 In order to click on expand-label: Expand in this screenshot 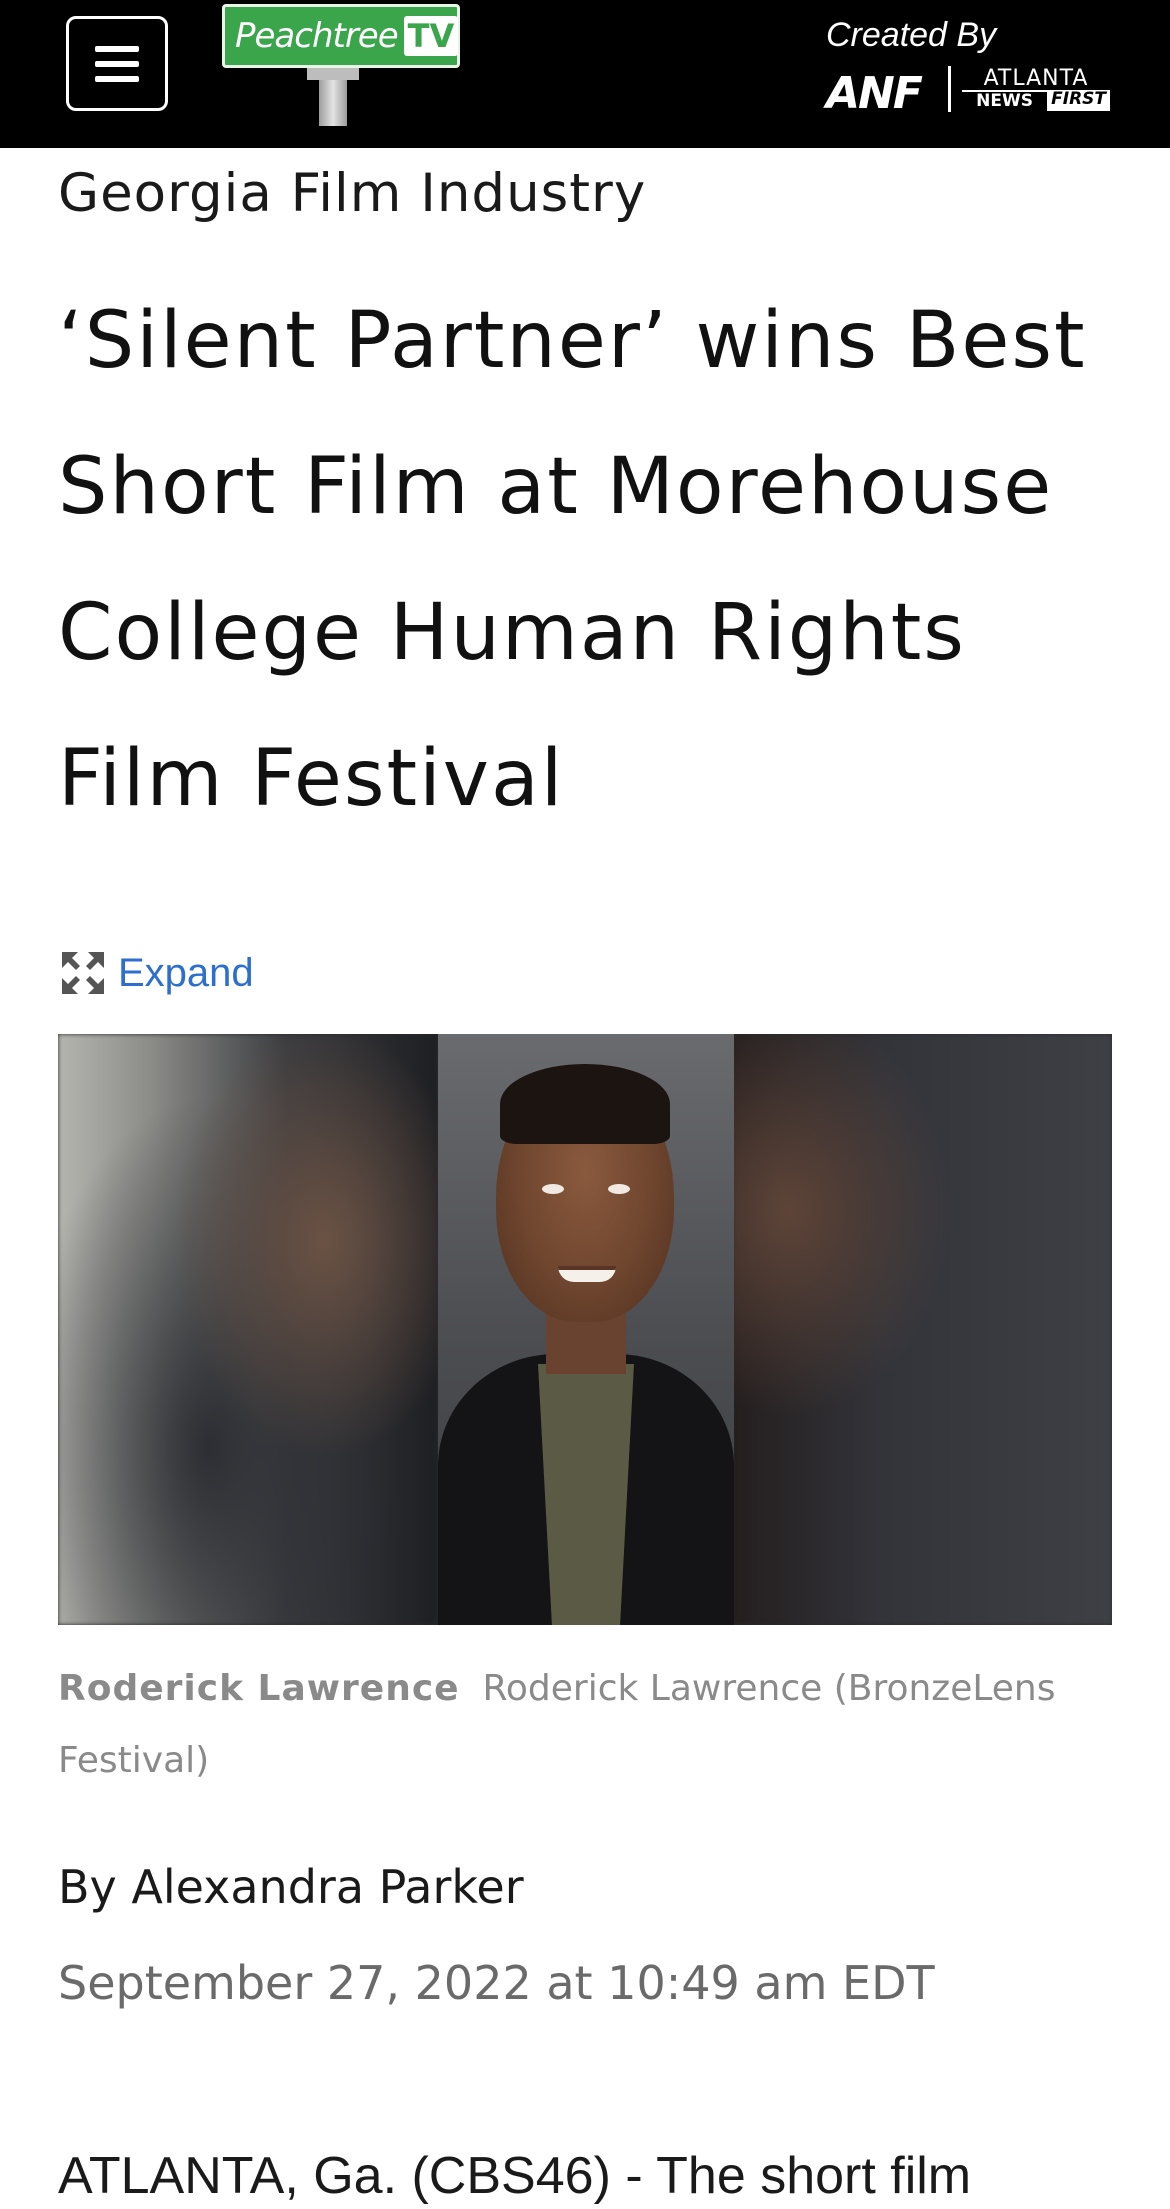, I will do `click(186, 972)`.